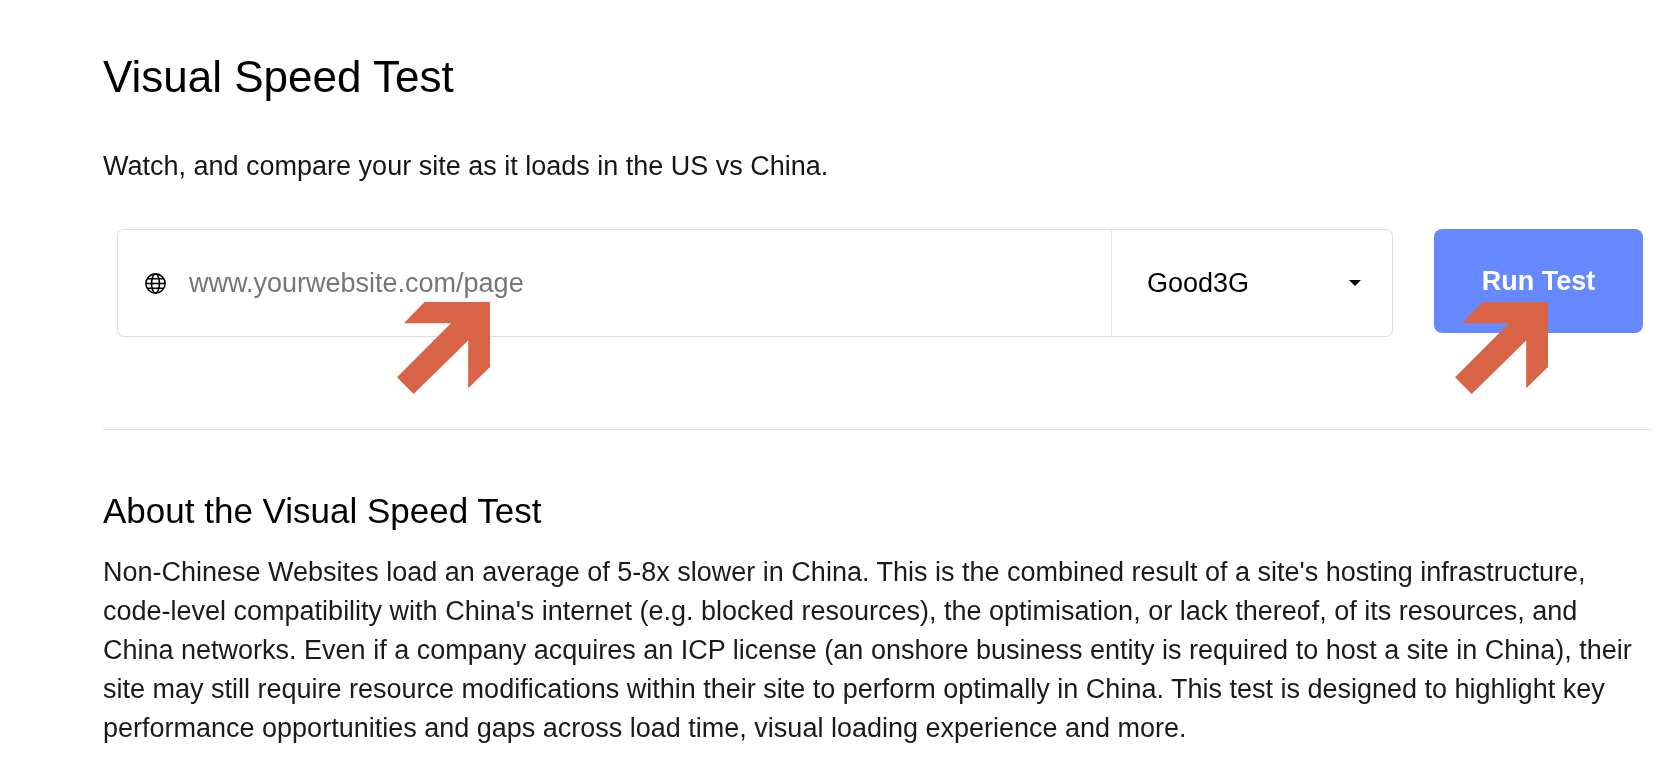 The height and width of the screenshot is (765, 1672). What do you see at coordinates (155, 283) in the screenshot?
I see `globe-icon` at bounding box center [155, 283].